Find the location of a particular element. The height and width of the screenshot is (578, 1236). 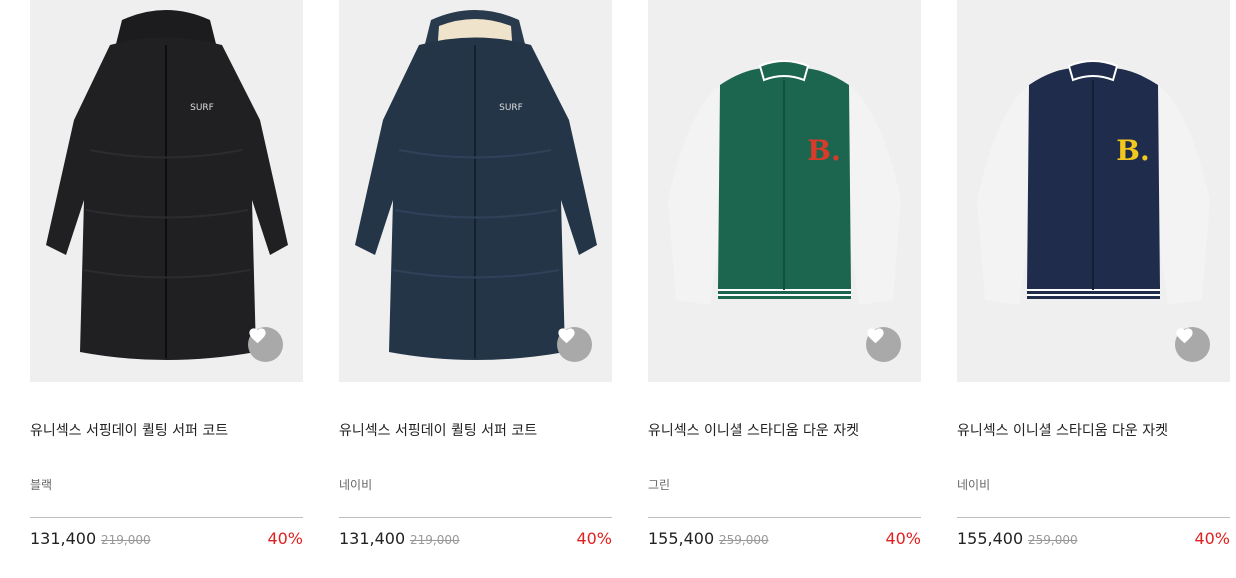

black-coat-illustration: SURF is located at coordinates (167, 185).